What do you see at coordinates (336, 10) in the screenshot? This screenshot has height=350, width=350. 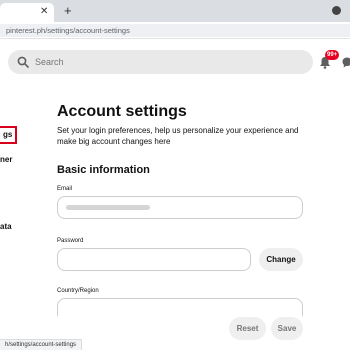 I see `tabs-menu-icon` at bounding box center [336, 10].